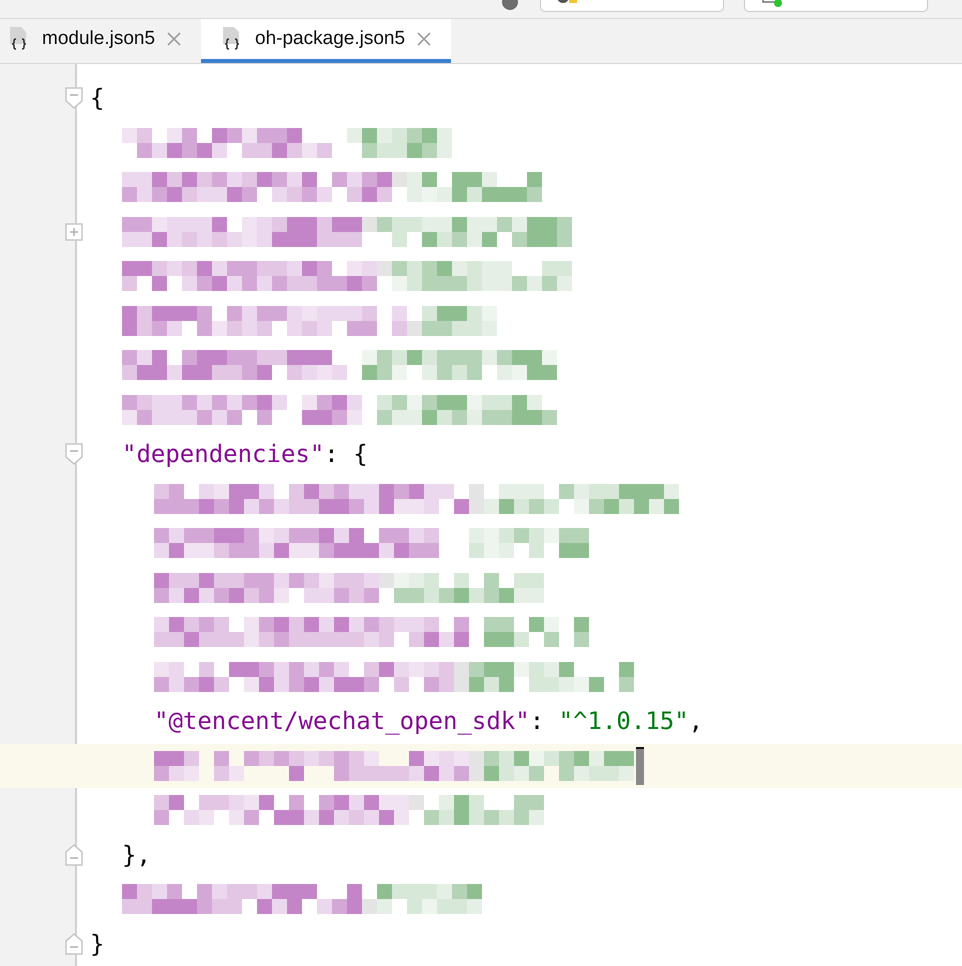  What do you see at coordinates (326, 41) in the screenshot?
I see `file-tab: oh-package.json5` at bounding box center [326, 41].